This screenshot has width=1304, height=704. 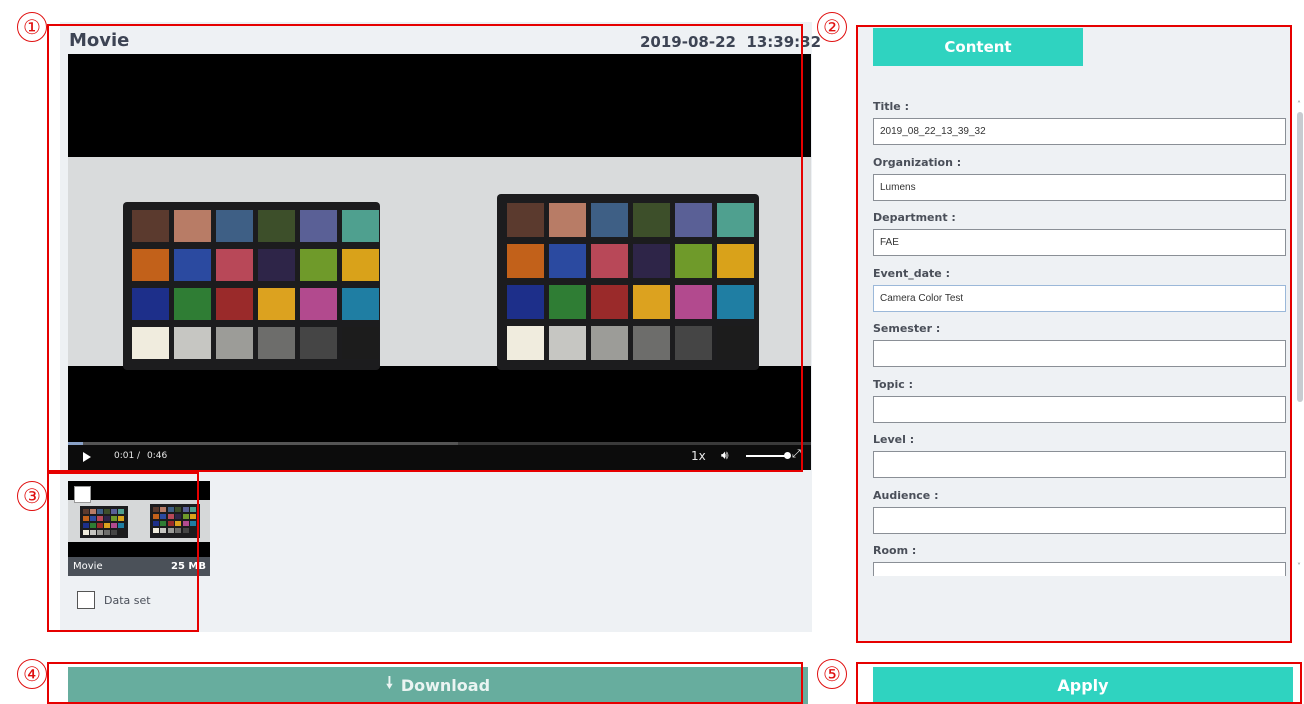 I want to click on field-input: Lumens, so click(x=1079, y=187).